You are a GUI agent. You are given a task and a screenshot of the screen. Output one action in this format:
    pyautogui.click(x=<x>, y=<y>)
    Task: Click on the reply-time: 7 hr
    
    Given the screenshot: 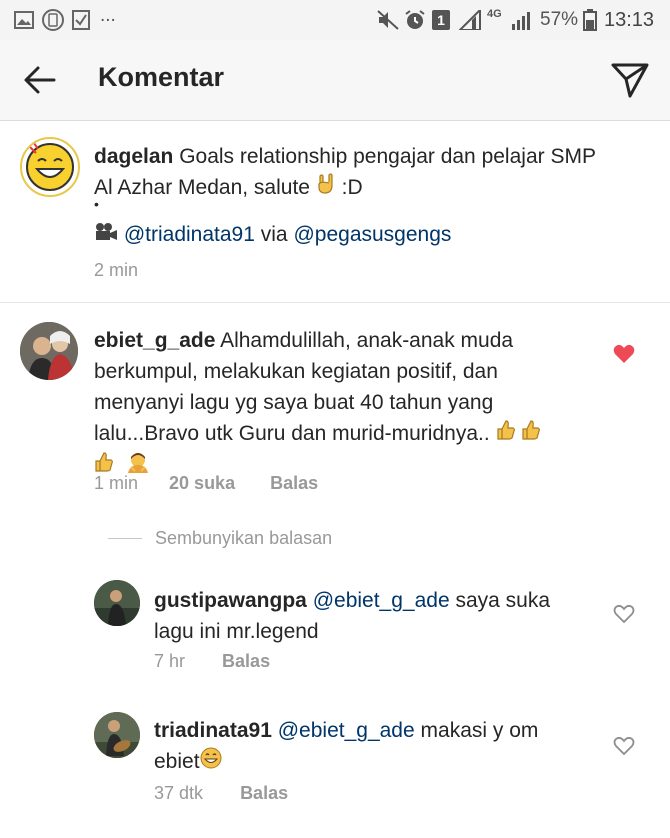 What is the action you would take?
    pyautogui.click(x=170, y=661)
    